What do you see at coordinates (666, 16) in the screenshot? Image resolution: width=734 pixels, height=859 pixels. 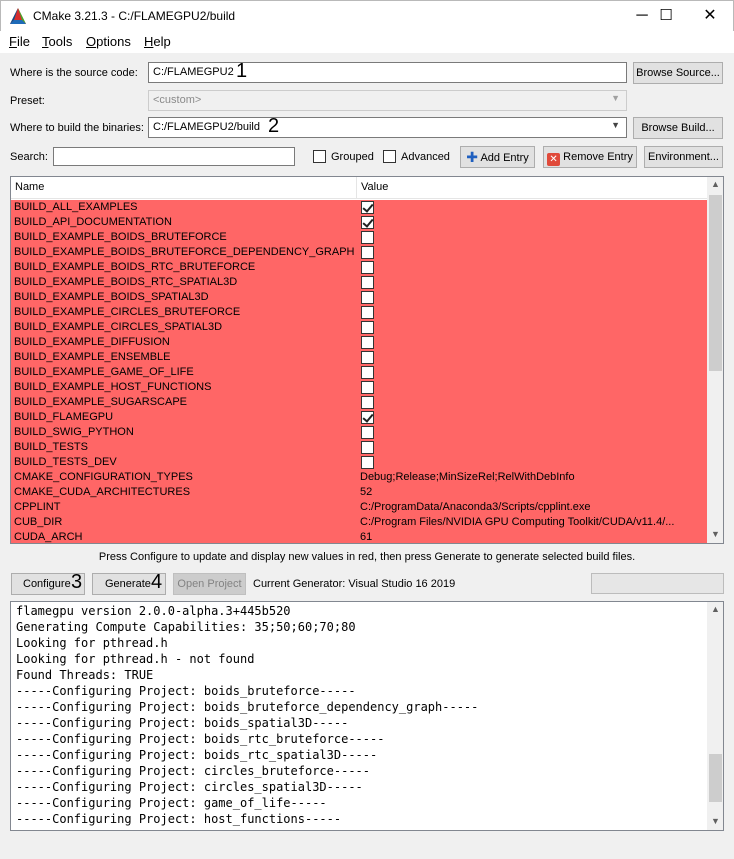 I see `maximize-button: ☐` at bounding box center [666, 16].